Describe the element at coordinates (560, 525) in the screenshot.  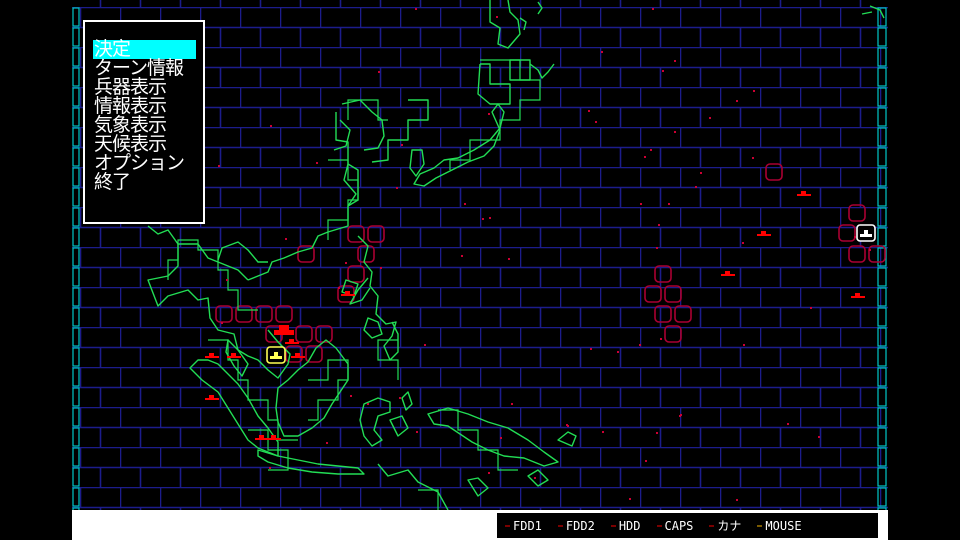
I see `fdd2-led-icon` at that location.